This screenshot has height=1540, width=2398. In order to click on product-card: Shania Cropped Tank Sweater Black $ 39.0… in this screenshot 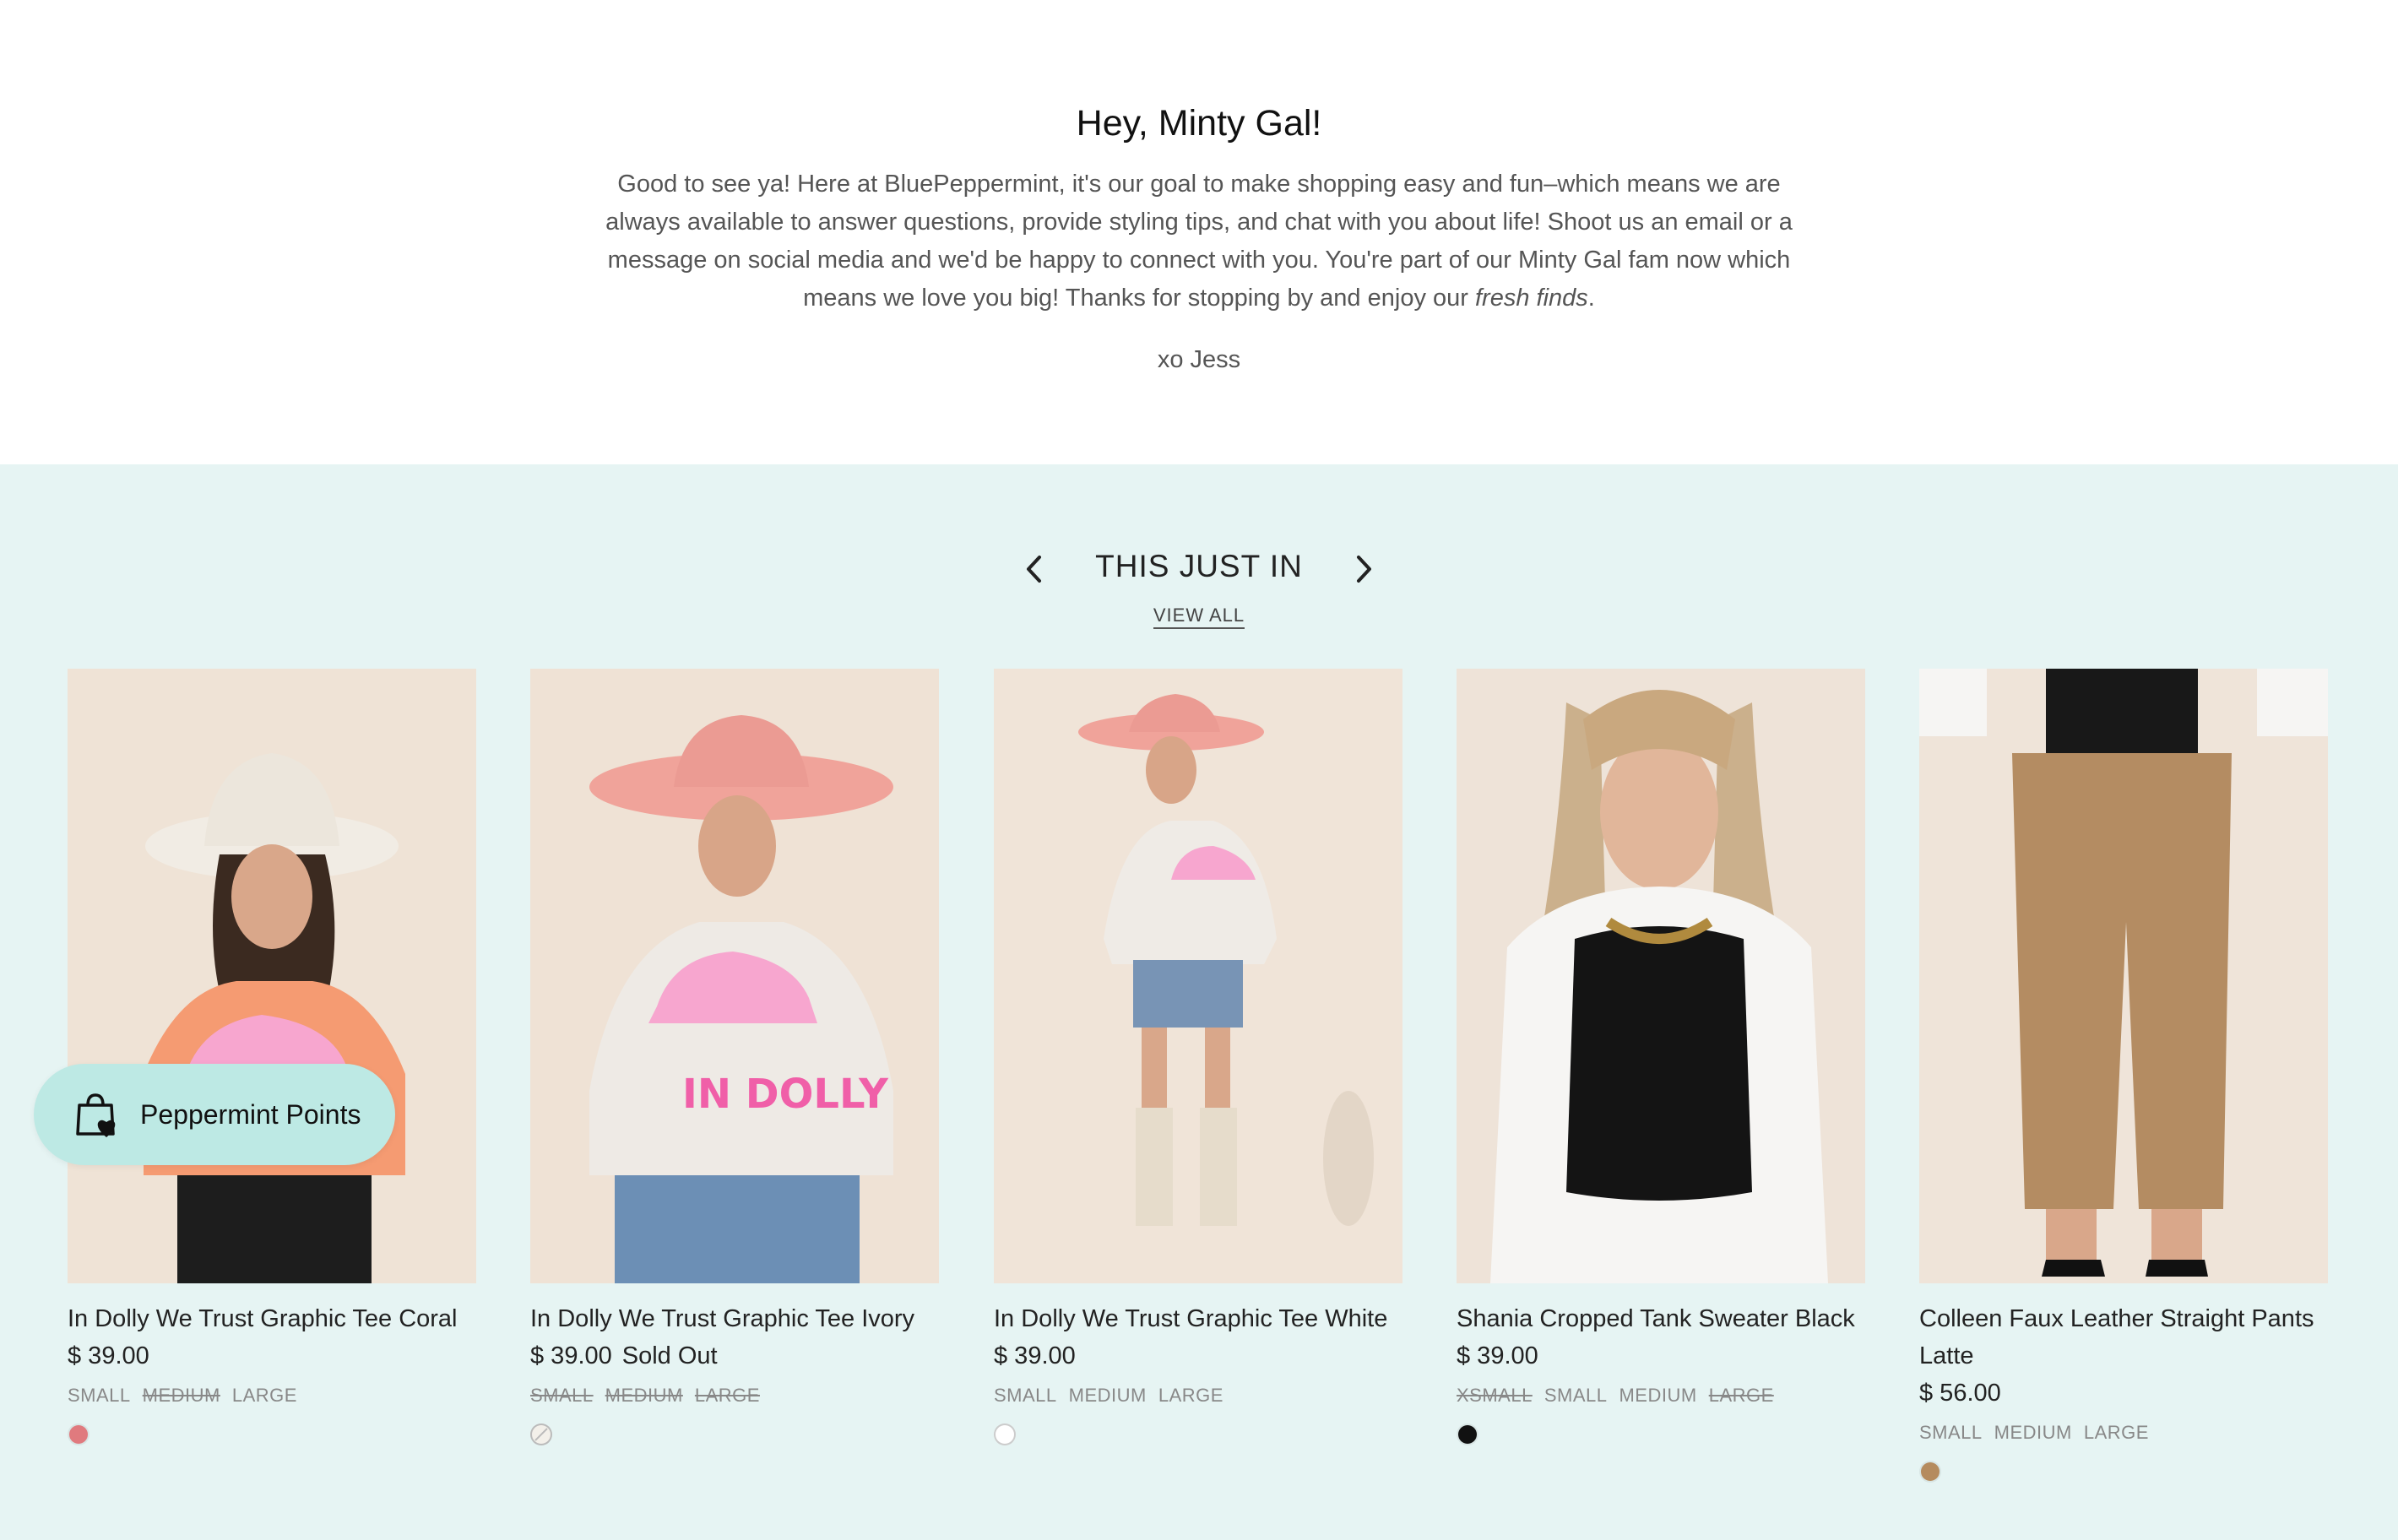, I will do `click(1661, 1058)`.